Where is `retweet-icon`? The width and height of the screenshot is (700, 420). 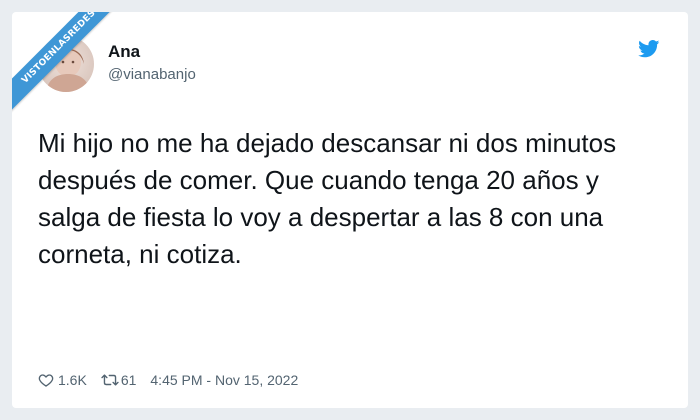 retweet-icon is located at coordinates (110, 380).